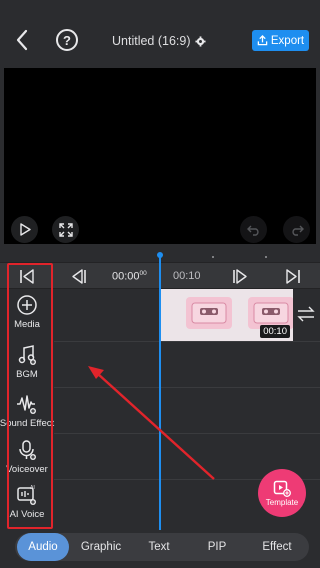  I want to click on project-title: Untitled (16:9), so click(159, 41).